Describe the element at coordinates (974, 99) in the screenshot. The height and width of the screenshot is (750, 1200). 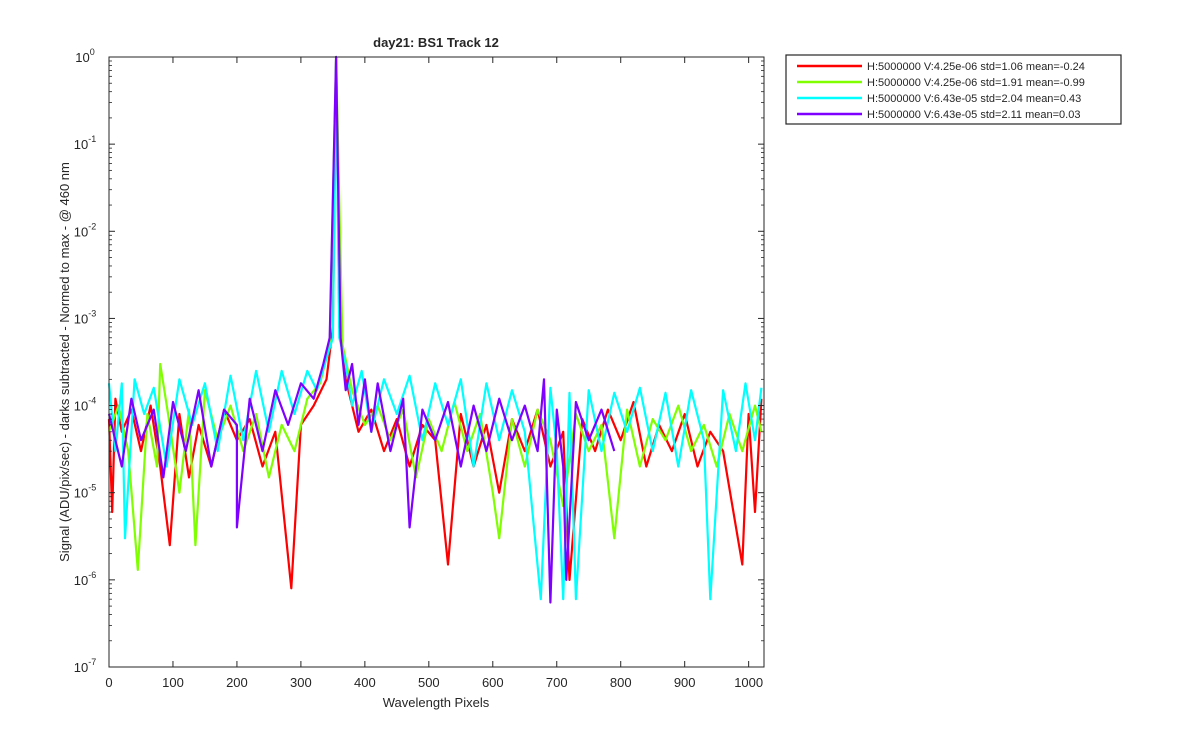
I see `legend-label: H:5000000 V:6.43e-05 std=2.04 mean=0.43` at that location.